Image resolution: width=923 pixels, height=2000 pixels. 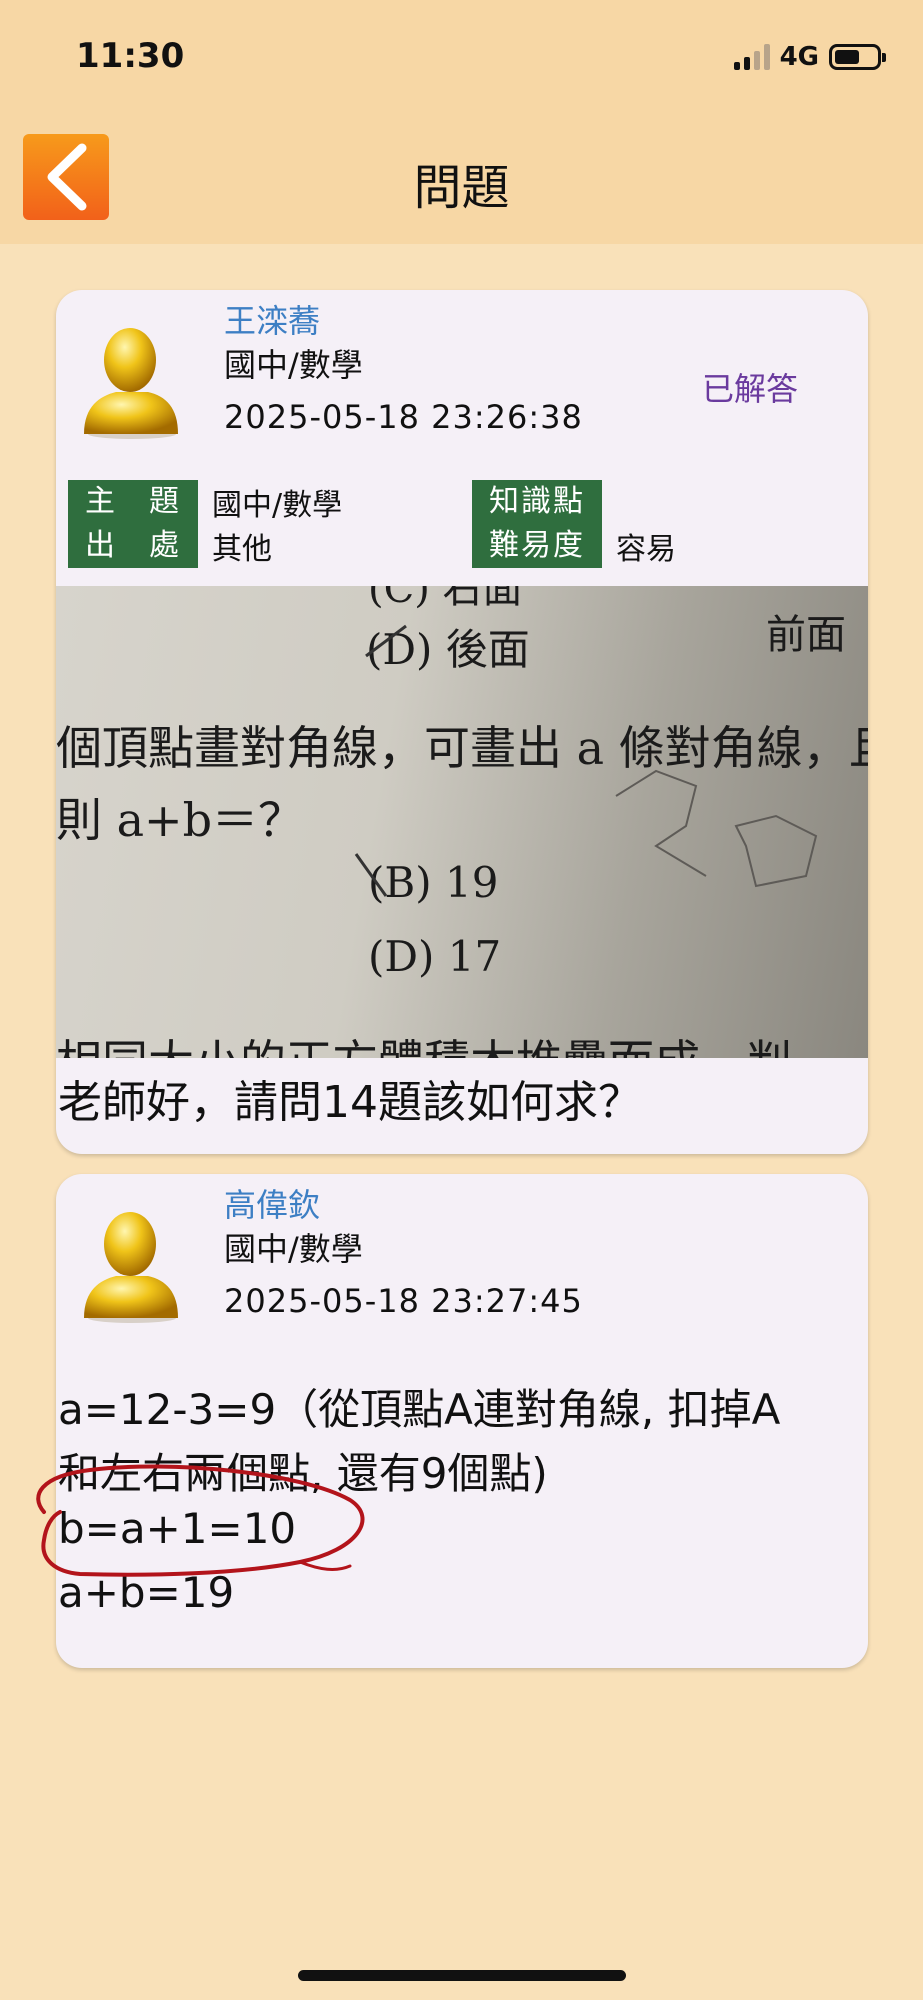 I want to click on home-indicator, so click(x=462, y=1975).